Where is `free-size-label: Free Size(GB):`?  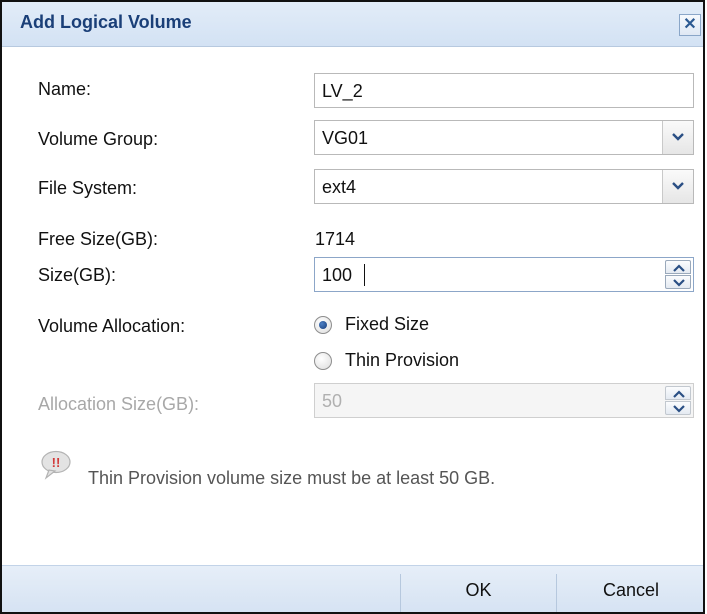
free-size-label: Free Size(GB): is located at coordinates (98, 239).